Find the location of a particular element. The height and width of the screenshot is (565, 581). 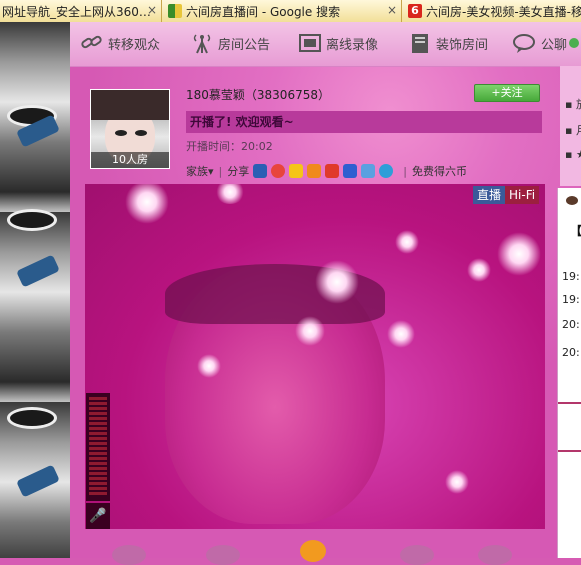

right-info-item: ▪ 月 is located at coordinates (573, 130).